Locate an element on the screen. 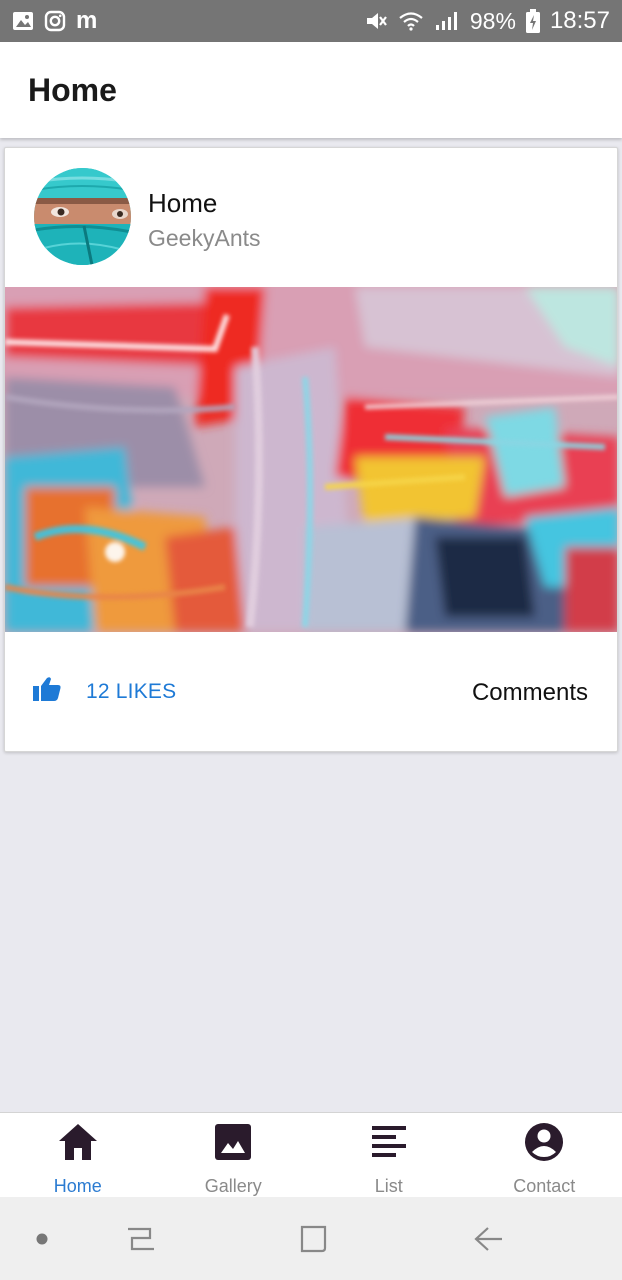 The width and height of the screenshot is (622, 1280). tab-label-list: List is located at coordinates (388, 1186).